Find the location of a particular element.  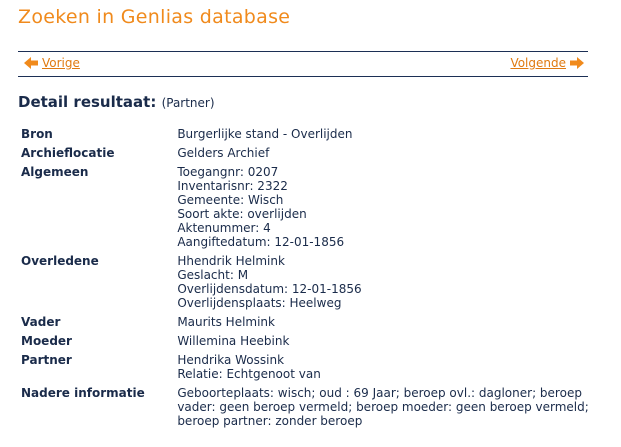

detail-row-bron: Bron Burgerlijke stand - Overlijden is located at coordinates (316, 136).